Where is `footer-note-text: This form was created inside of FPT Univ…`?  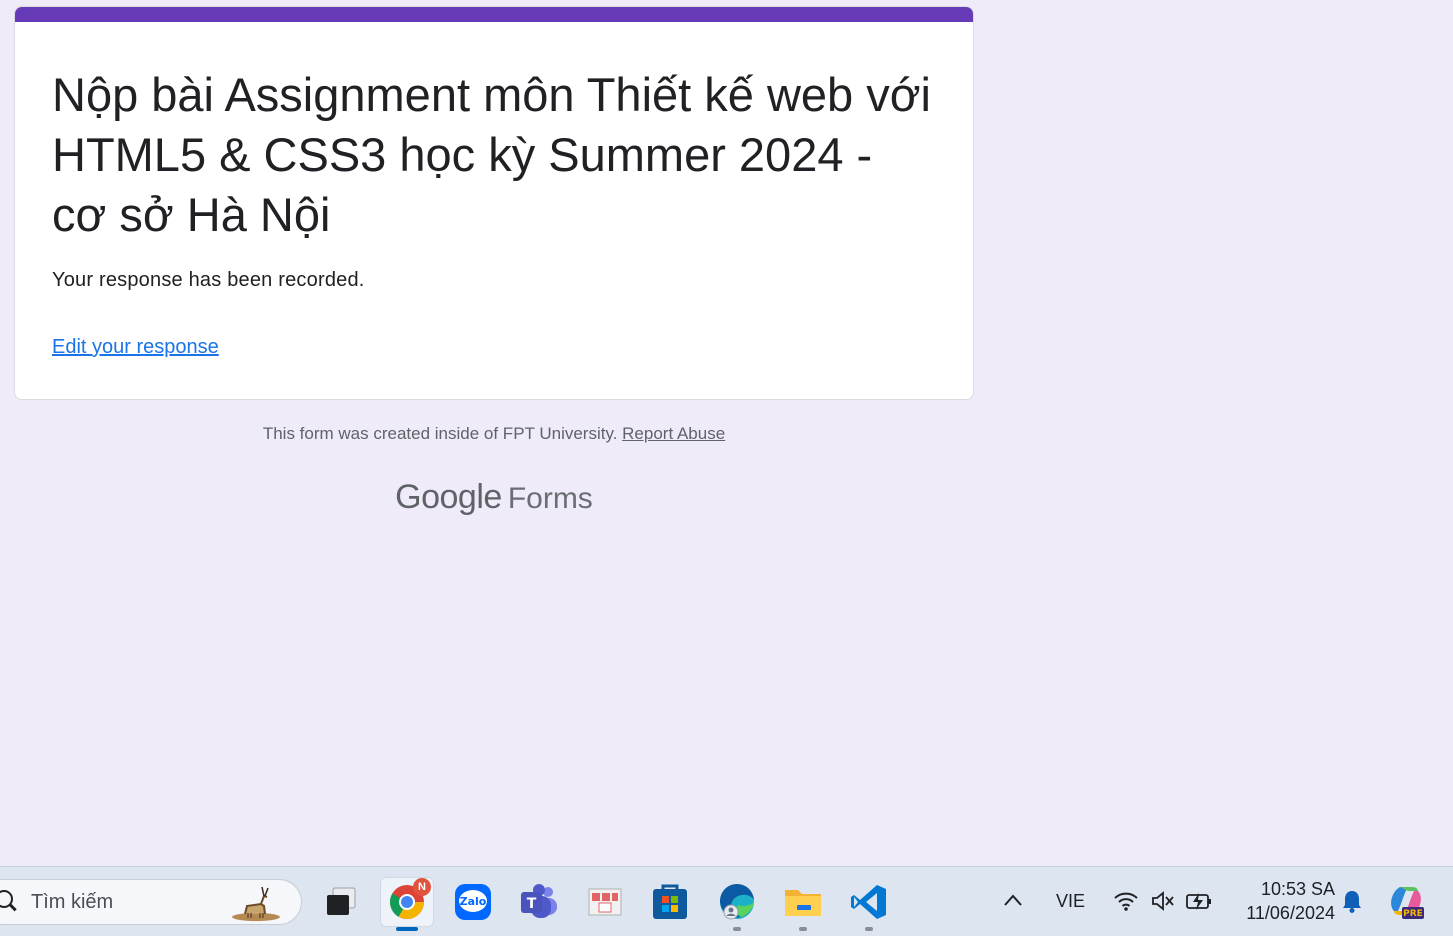
footer-note-text: This form was created inside of FPT Univ… is located at coordinates (440, 433).